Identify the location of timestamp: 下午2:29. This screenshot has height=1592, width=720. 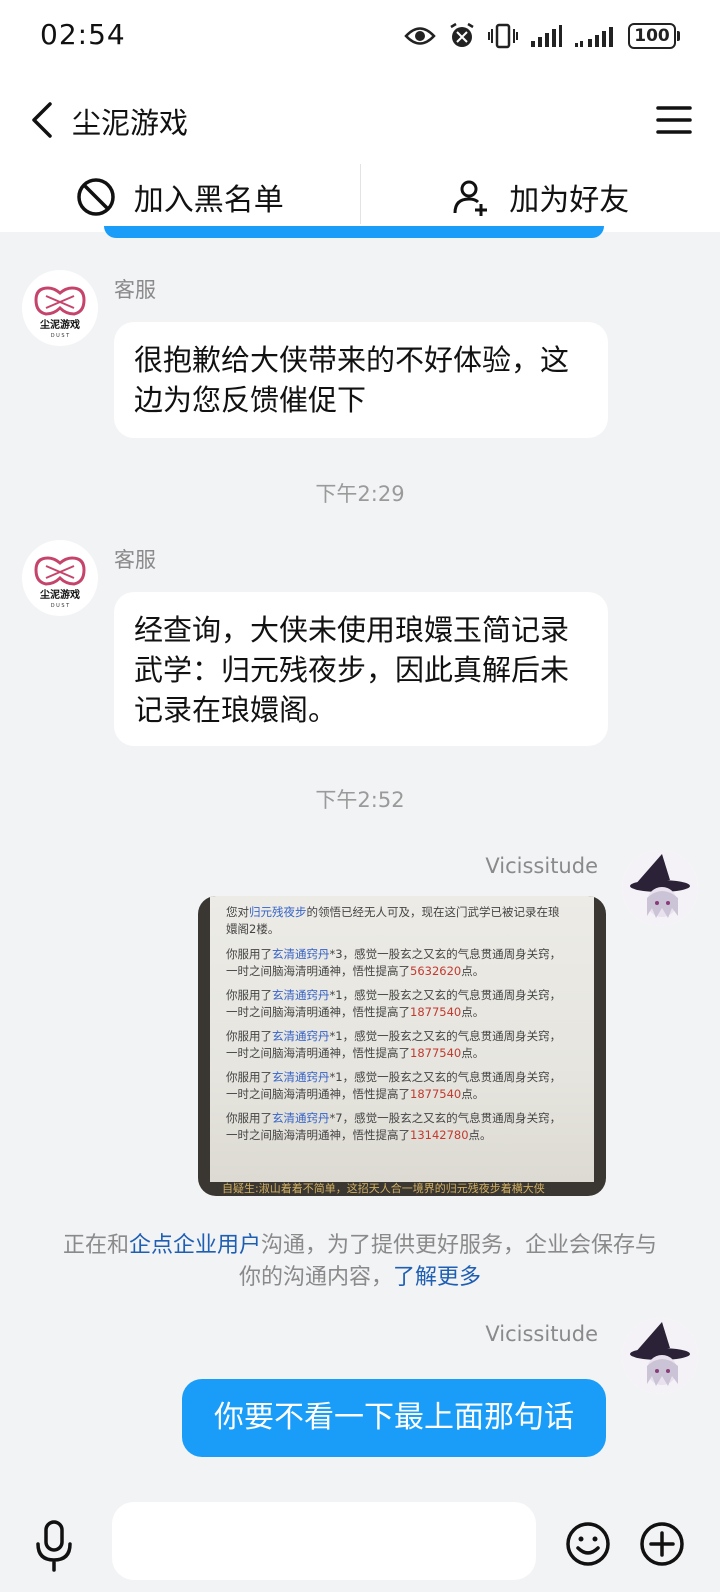
(360, 494).